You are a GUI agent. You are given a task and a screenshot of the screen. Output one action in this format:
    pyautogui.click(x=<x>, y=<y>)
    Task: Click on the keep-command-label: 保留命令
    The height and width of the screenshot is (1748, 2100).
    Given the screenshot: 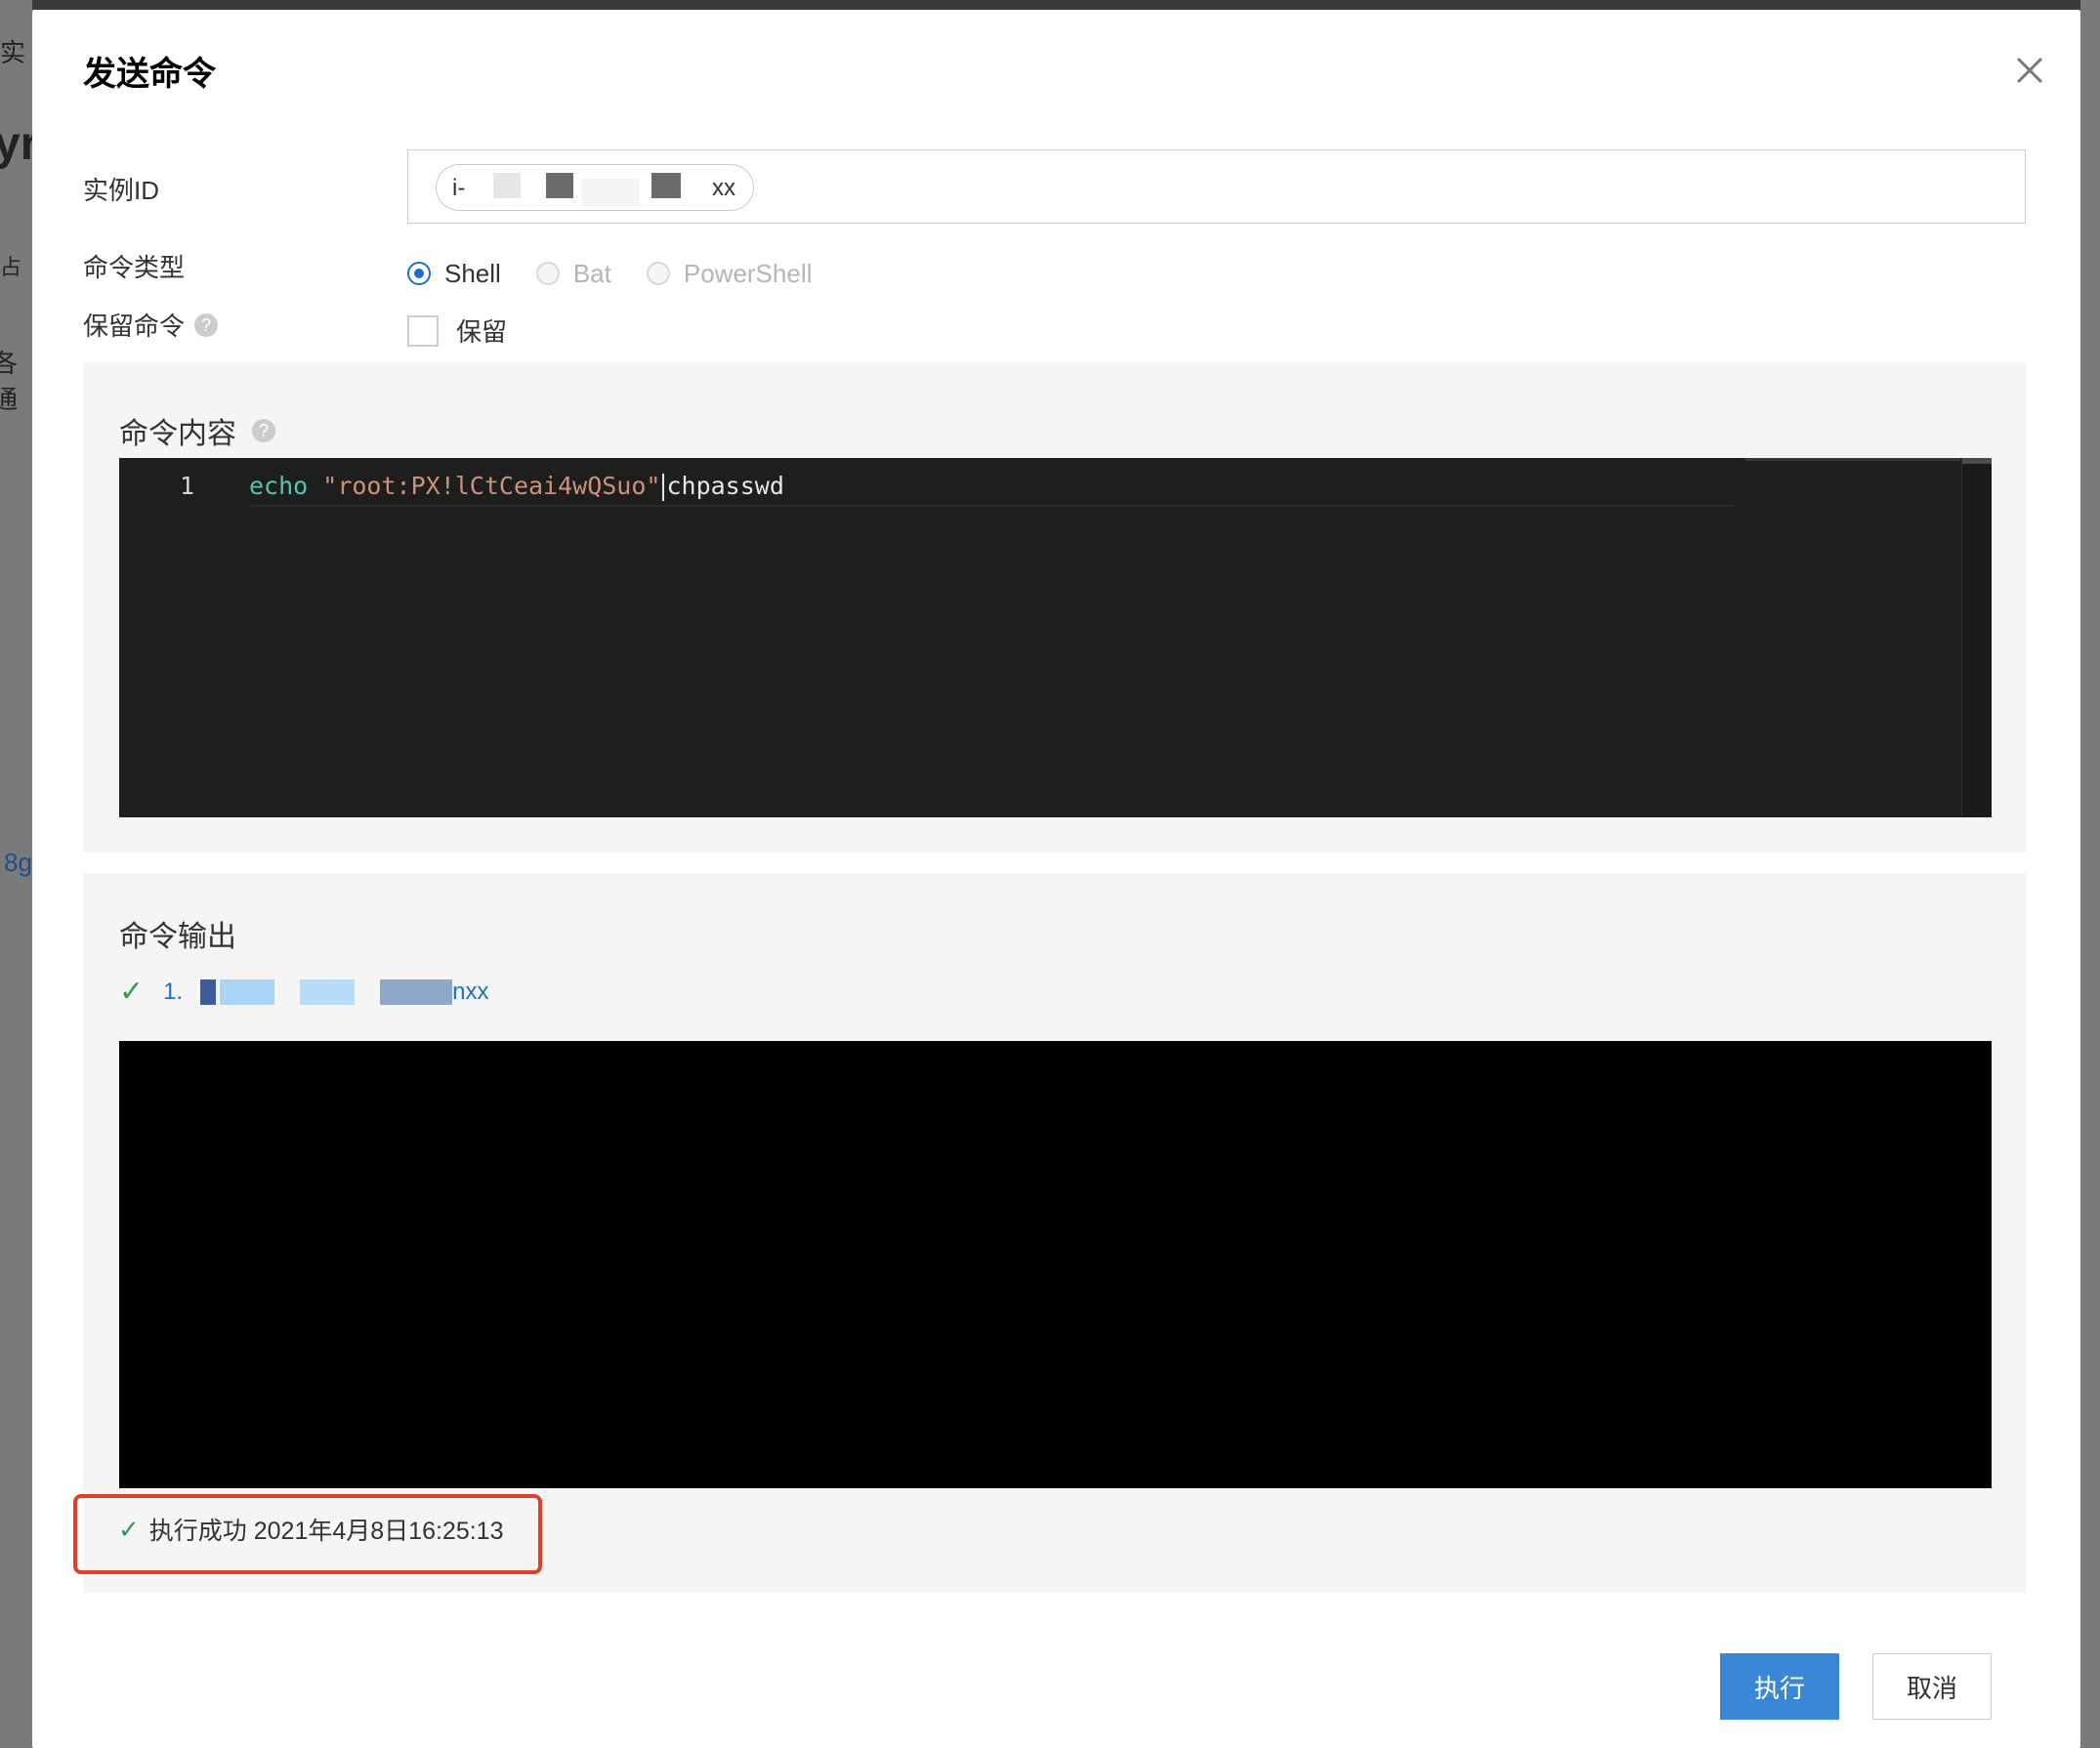 What is the action you would take?
    pyautogui.click(x=134, y=326)
    